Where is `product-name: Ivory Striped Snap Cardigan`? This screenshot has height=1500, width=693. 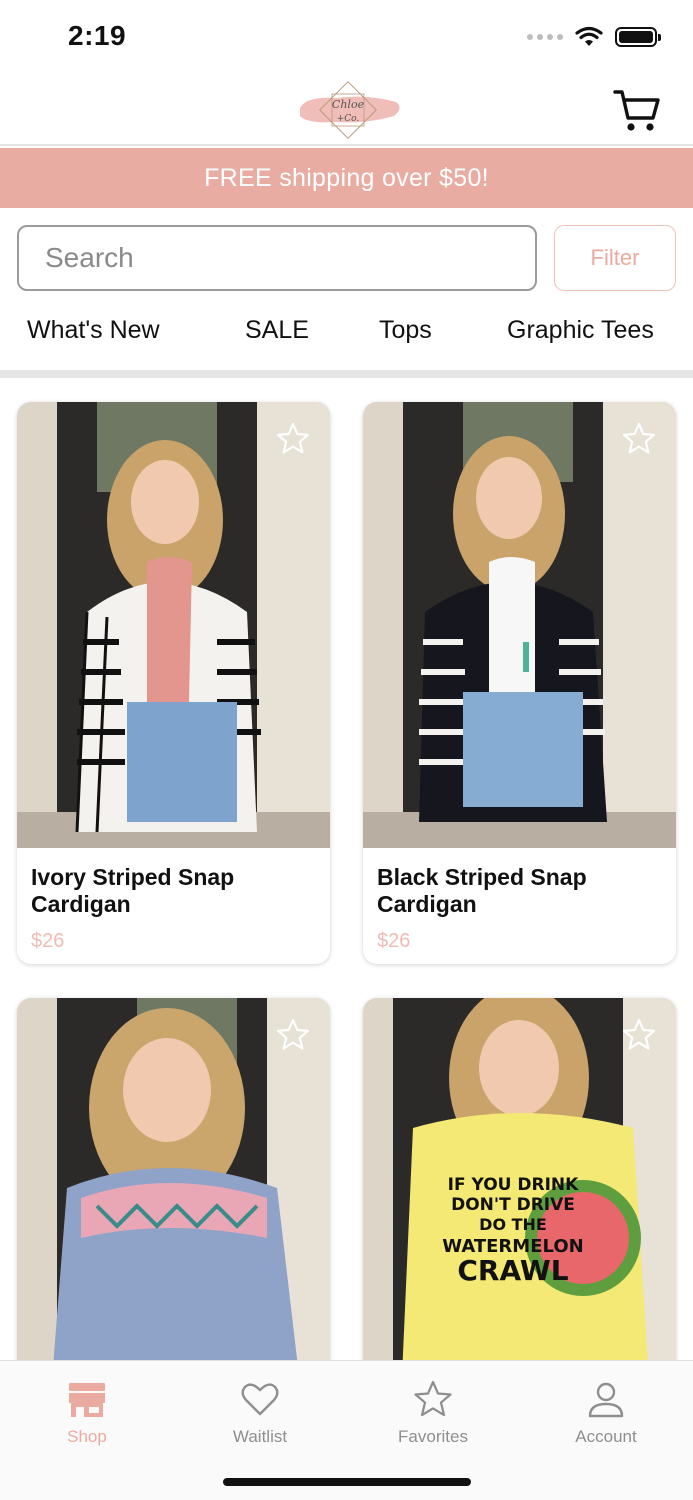 product-name: Ivory Striped Snap Cardigan is located at coordinates (133, 890).